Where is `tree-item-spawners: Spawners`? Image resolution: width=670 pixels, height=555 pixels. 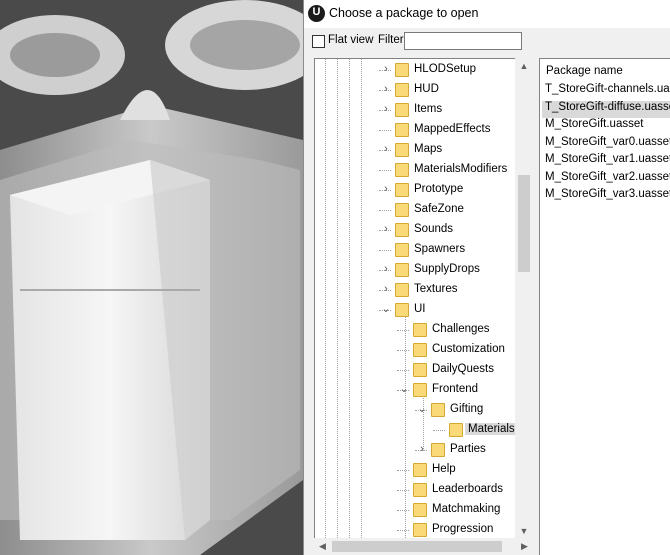
tree-item-spawners: Spawners is located at coordinates (420, 250).